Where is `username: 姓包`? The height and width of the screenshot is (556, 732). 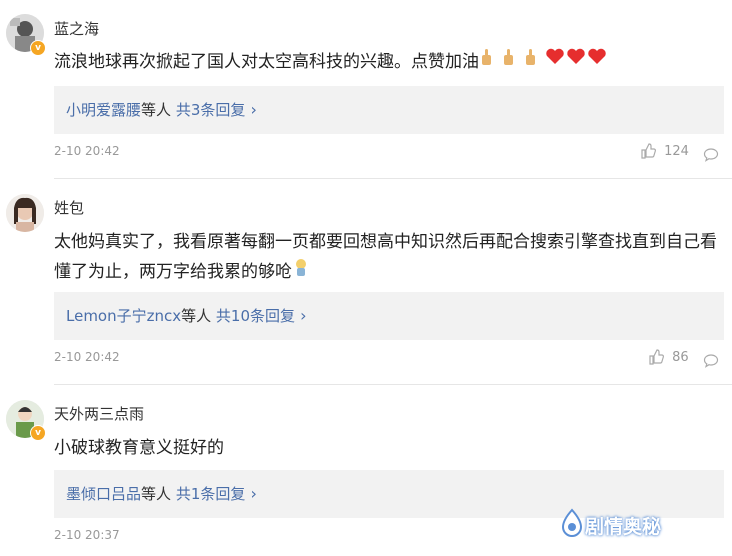 username: 姓包 is located at coordinates (69, 207).